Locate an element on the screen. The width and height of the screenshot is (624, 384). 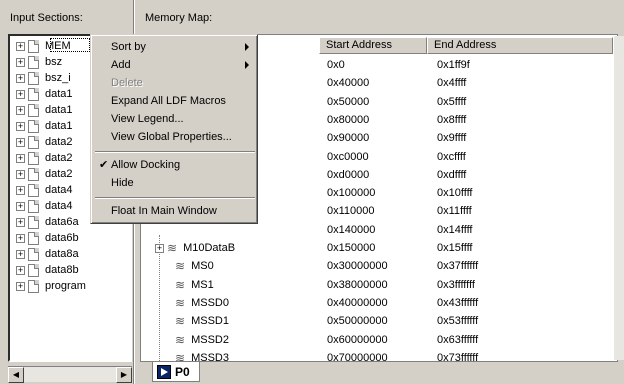
column-end-address: End Address is located at coordinates (520, 45).